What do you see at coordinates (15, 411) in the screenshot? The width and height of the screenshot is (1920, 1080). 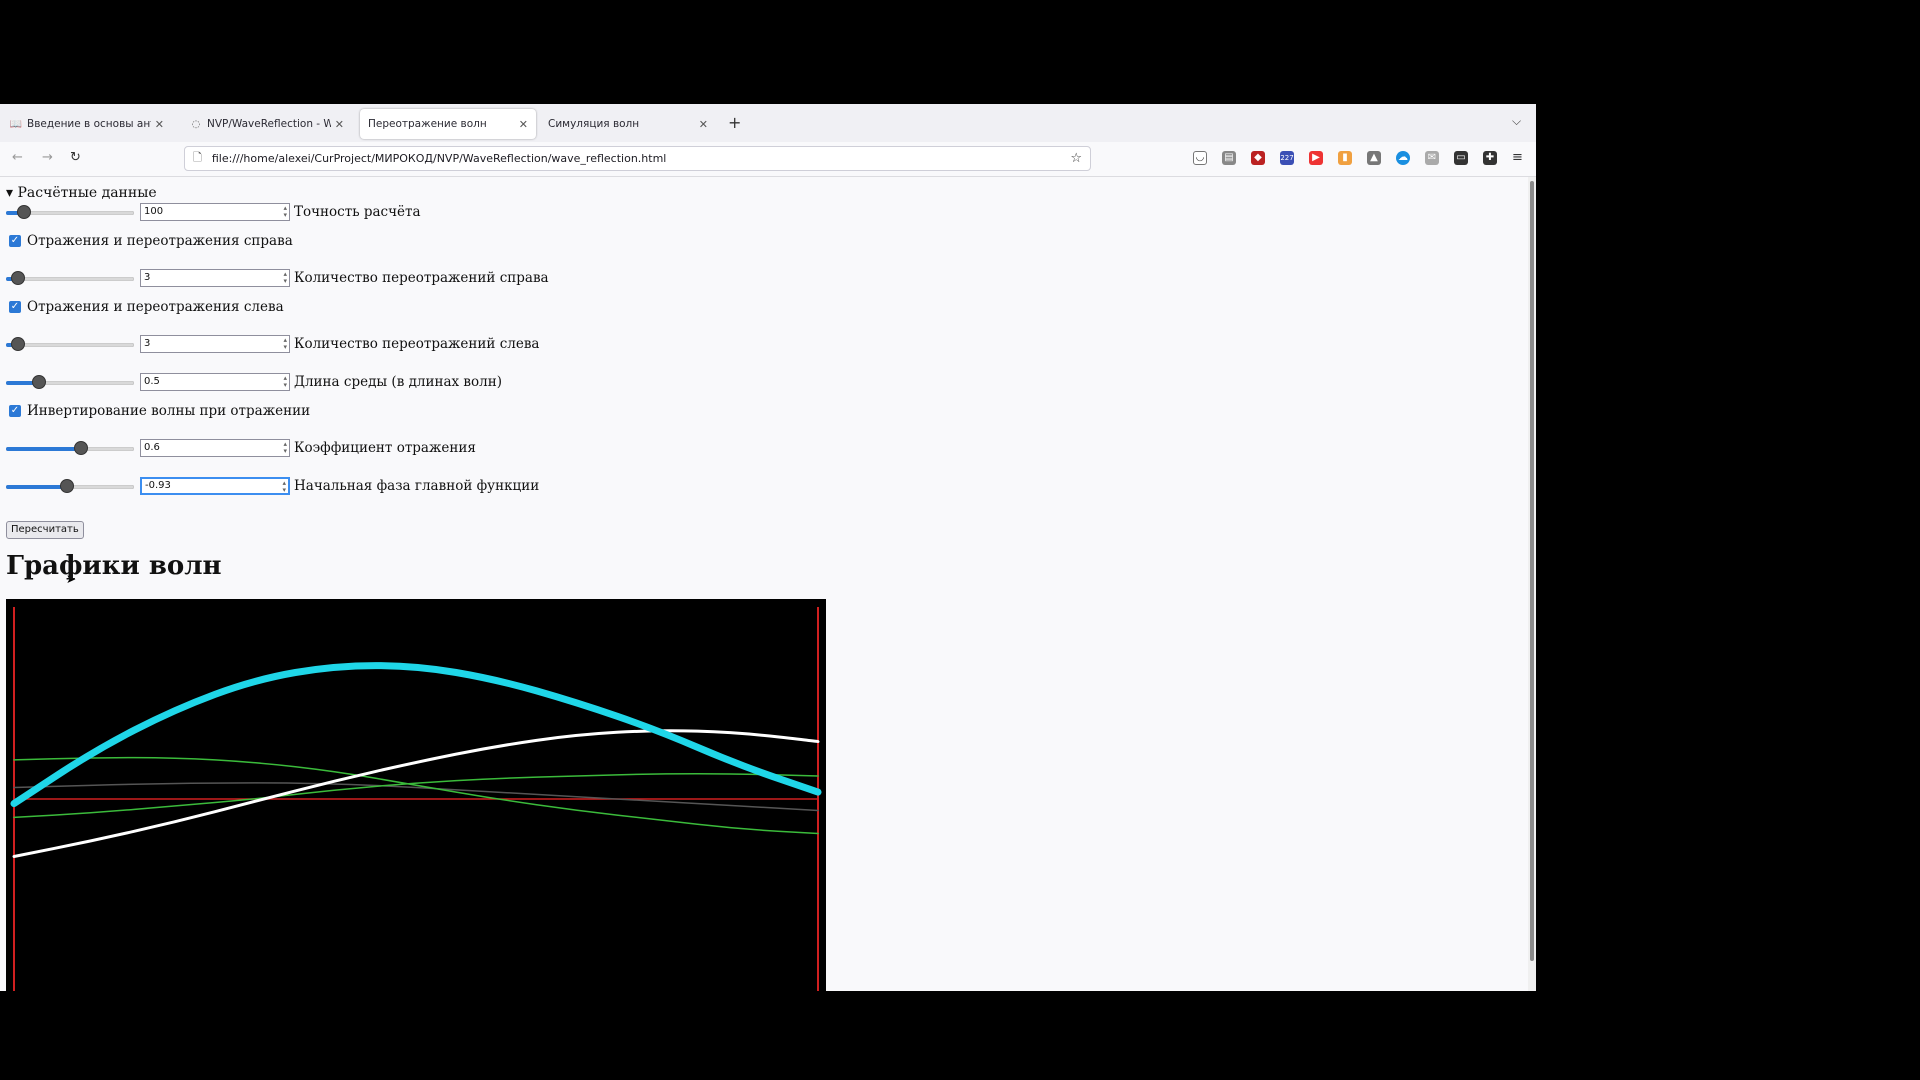 I see `invert-checkbox: ✓` at bounding box center [15, 411].